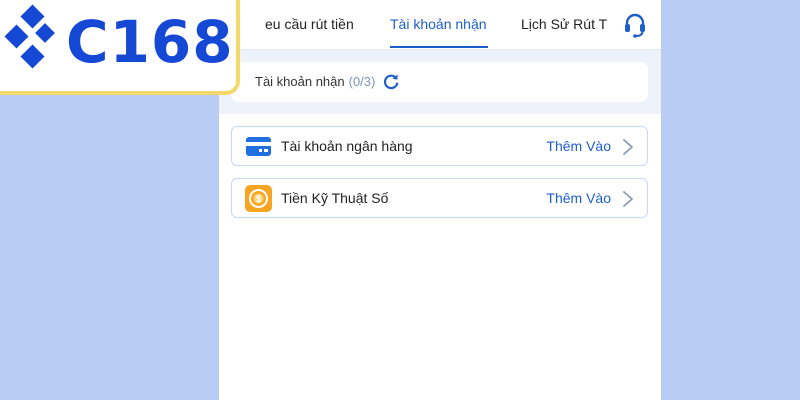 The height and width of the screenshot is (400, 800). Describe the element at coordinates (300, 81) in the screenshot. I see `summary-title: Tài khoản nhận` at that location.